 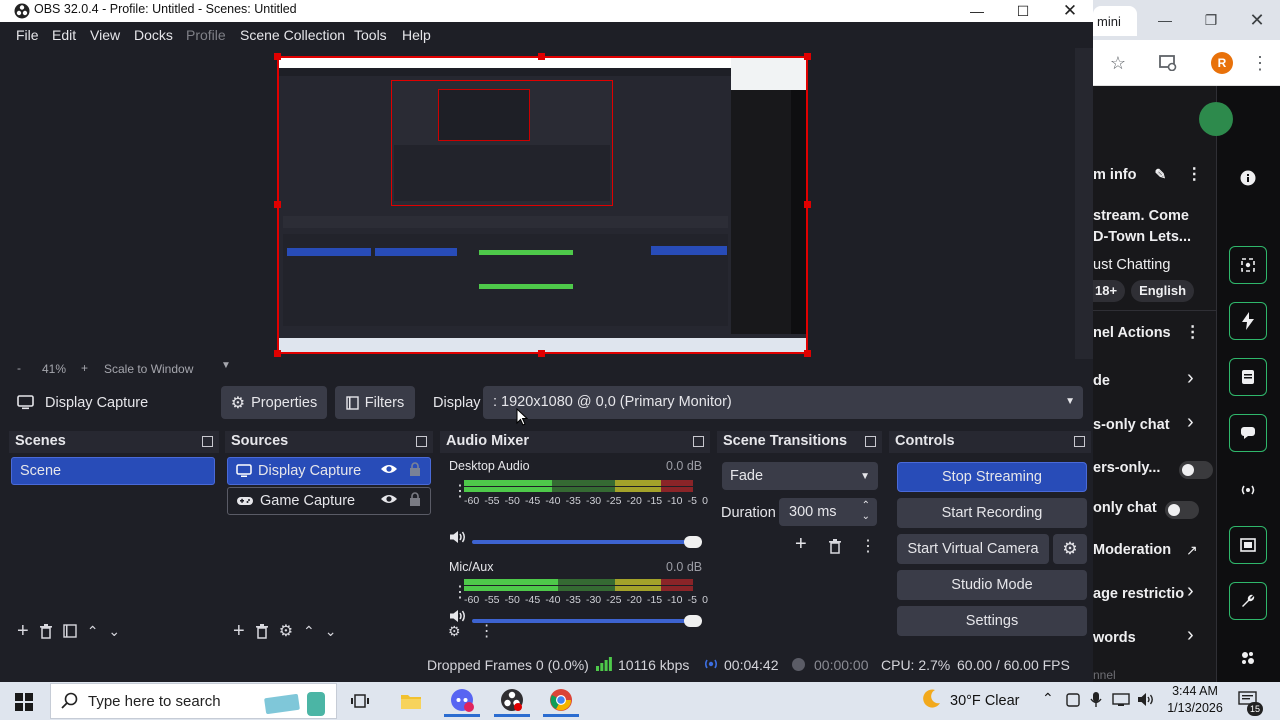 What do you see at coordinates (1155, 550) in the screenshot?
I see `channel-action-row: Moderation` at bounding box center [1155, 550].